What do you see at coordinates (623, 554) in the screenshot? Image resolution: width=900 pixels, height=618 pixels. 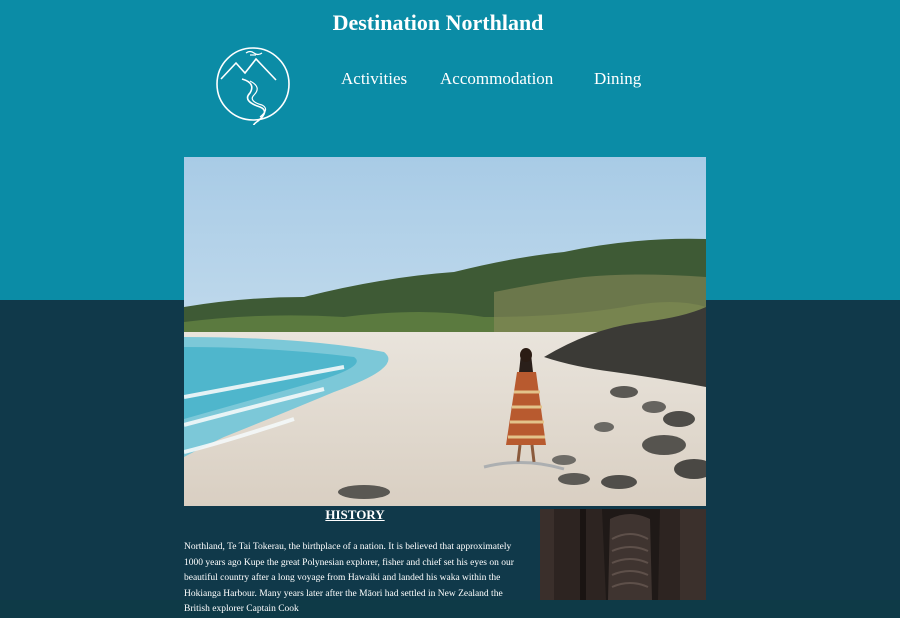 I see `maori-carving-image` at bounding box center [623, 554].